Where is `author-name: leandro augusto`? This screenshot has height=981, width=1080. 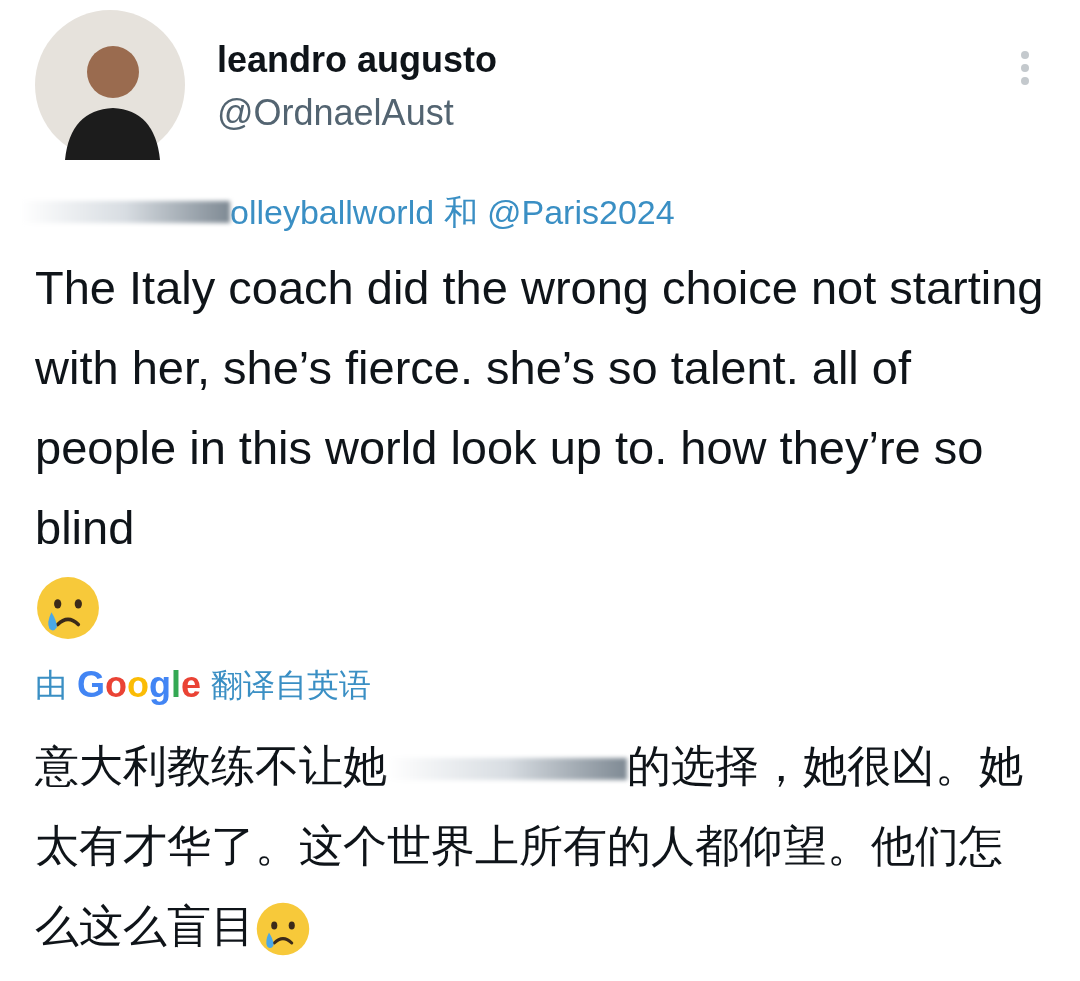 author-name: leandro augusto is located at coordinates (618, 60).